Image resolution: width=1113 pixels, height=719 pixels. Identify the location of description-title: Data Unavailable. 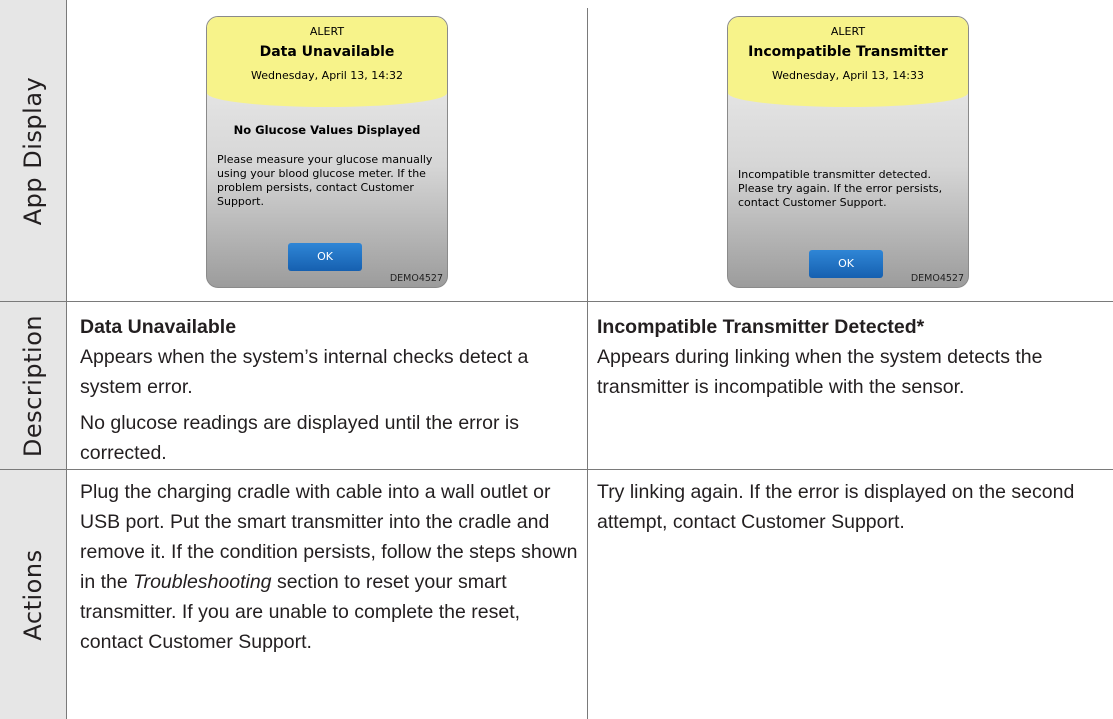
(158, 327).